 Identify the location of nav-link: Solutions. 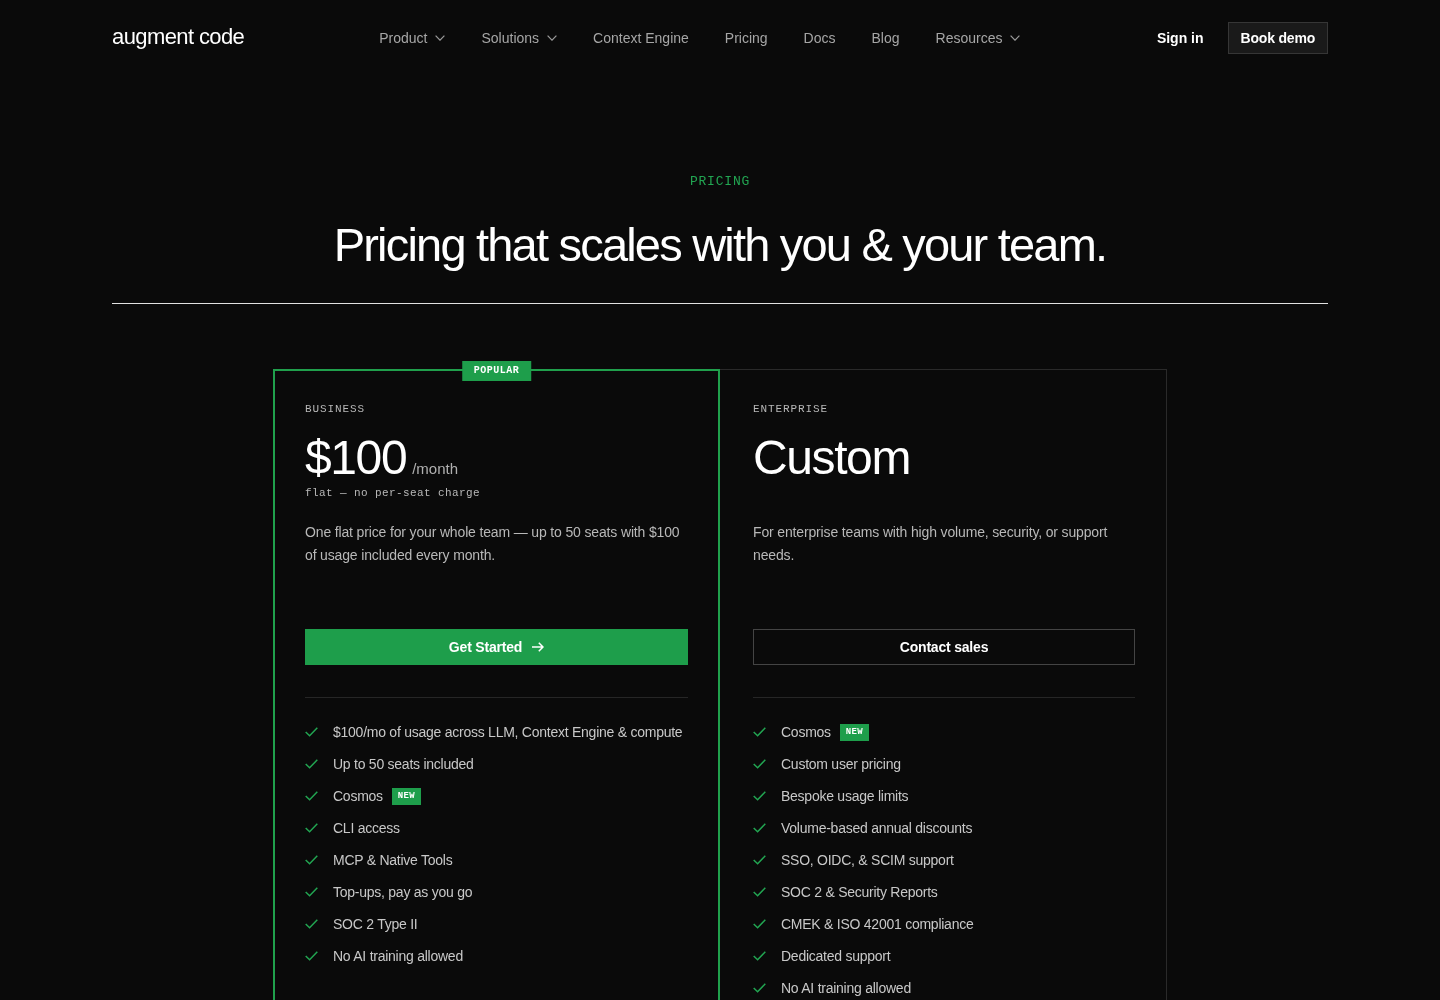
(519, 38).